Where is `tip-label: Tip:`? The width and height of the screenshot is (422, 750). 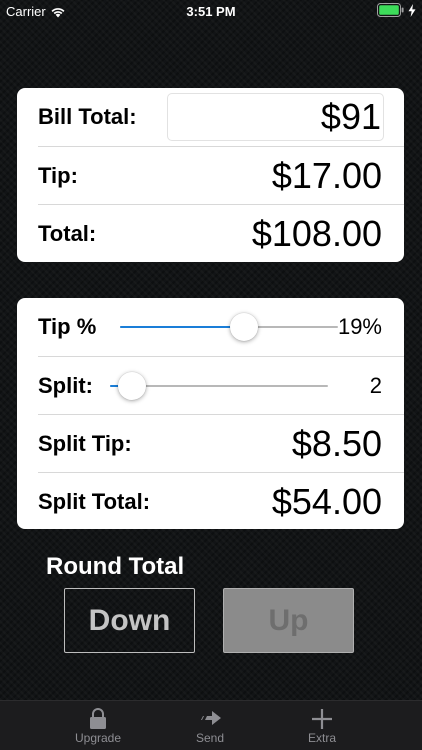 tip-label: Tip: is located at coordinates (58, 175).